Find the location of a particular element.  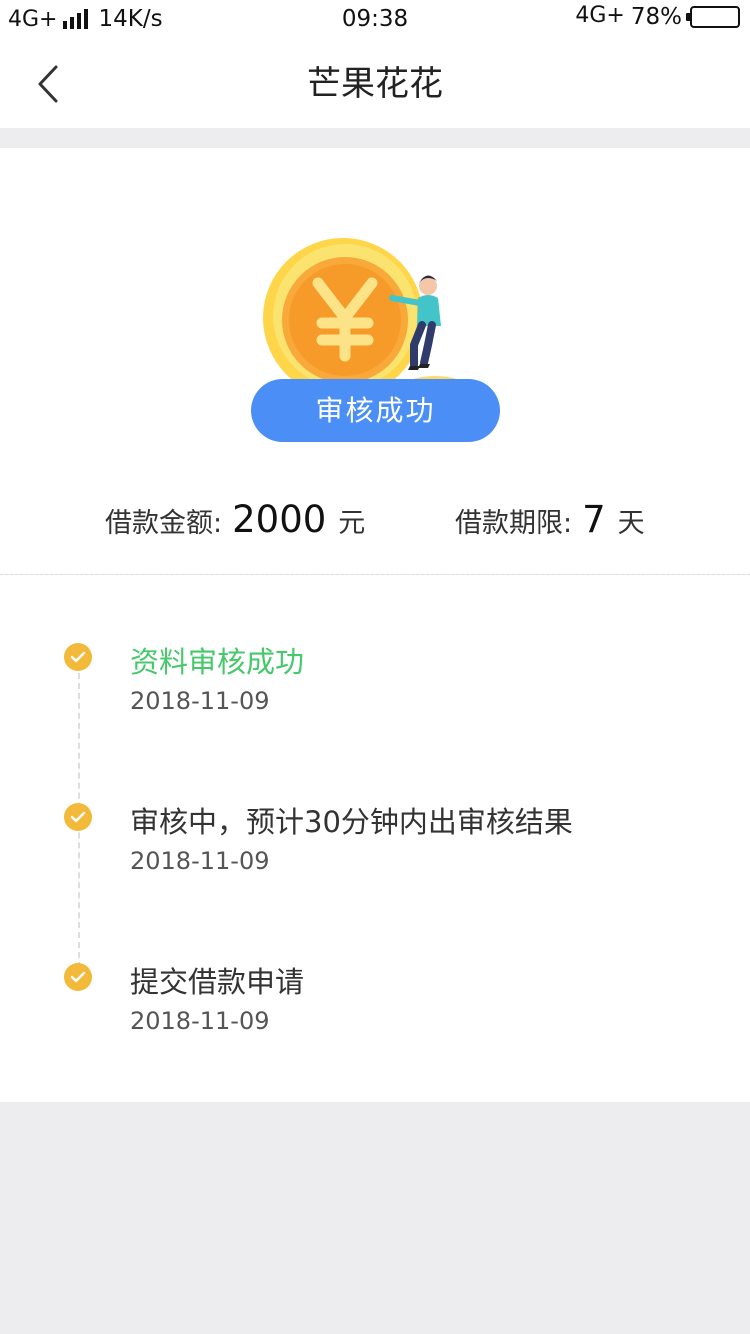

back-button is located at coordinates (48, 84).